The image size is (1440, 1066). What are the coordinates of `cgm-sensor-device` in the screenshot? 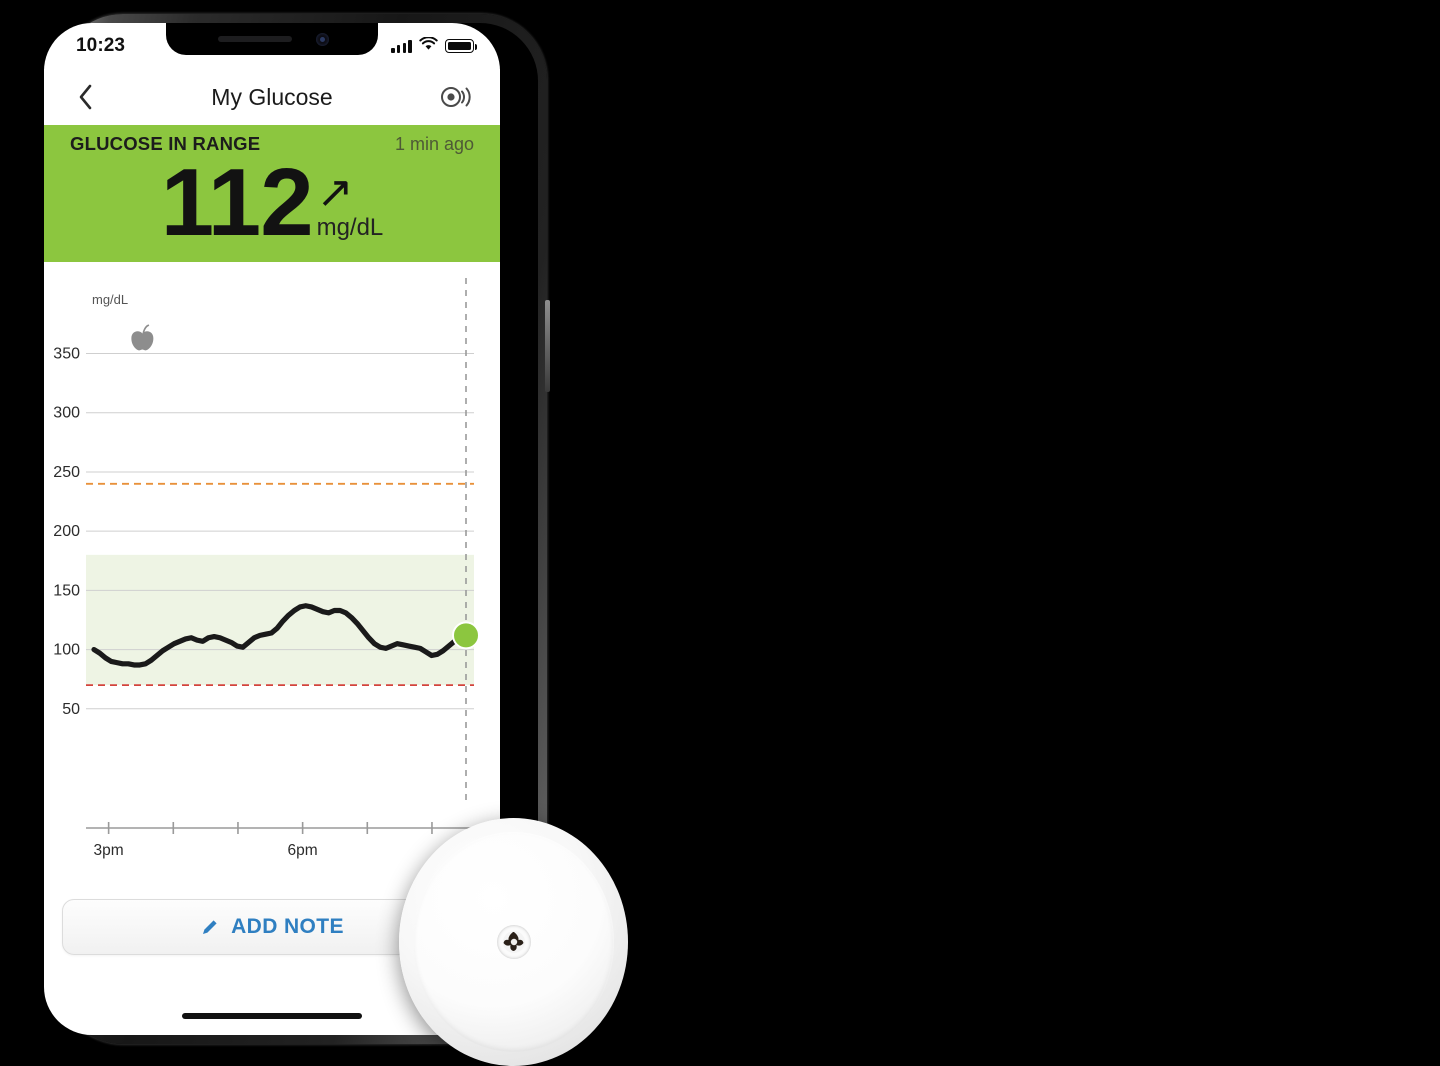 It's located at (513, 942).